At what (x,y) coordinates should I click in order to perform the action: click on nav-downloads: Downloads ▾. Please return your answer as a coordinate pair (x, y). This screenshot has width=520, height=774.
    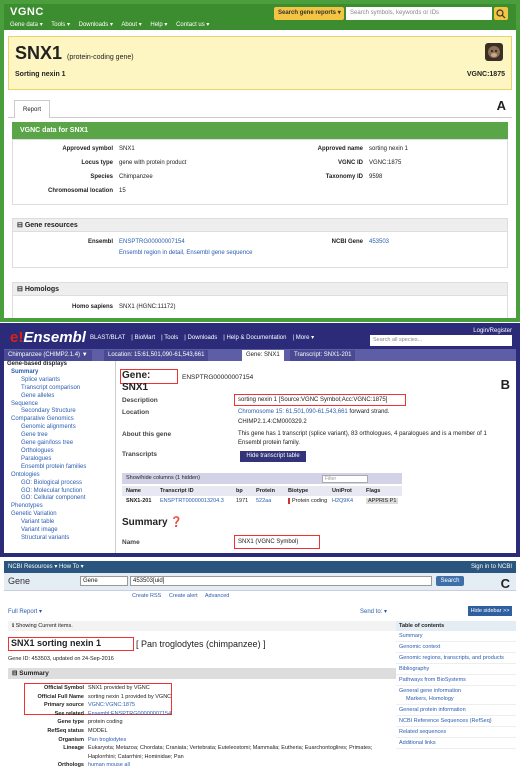
    Looking at the image, I should click on (96, 25).